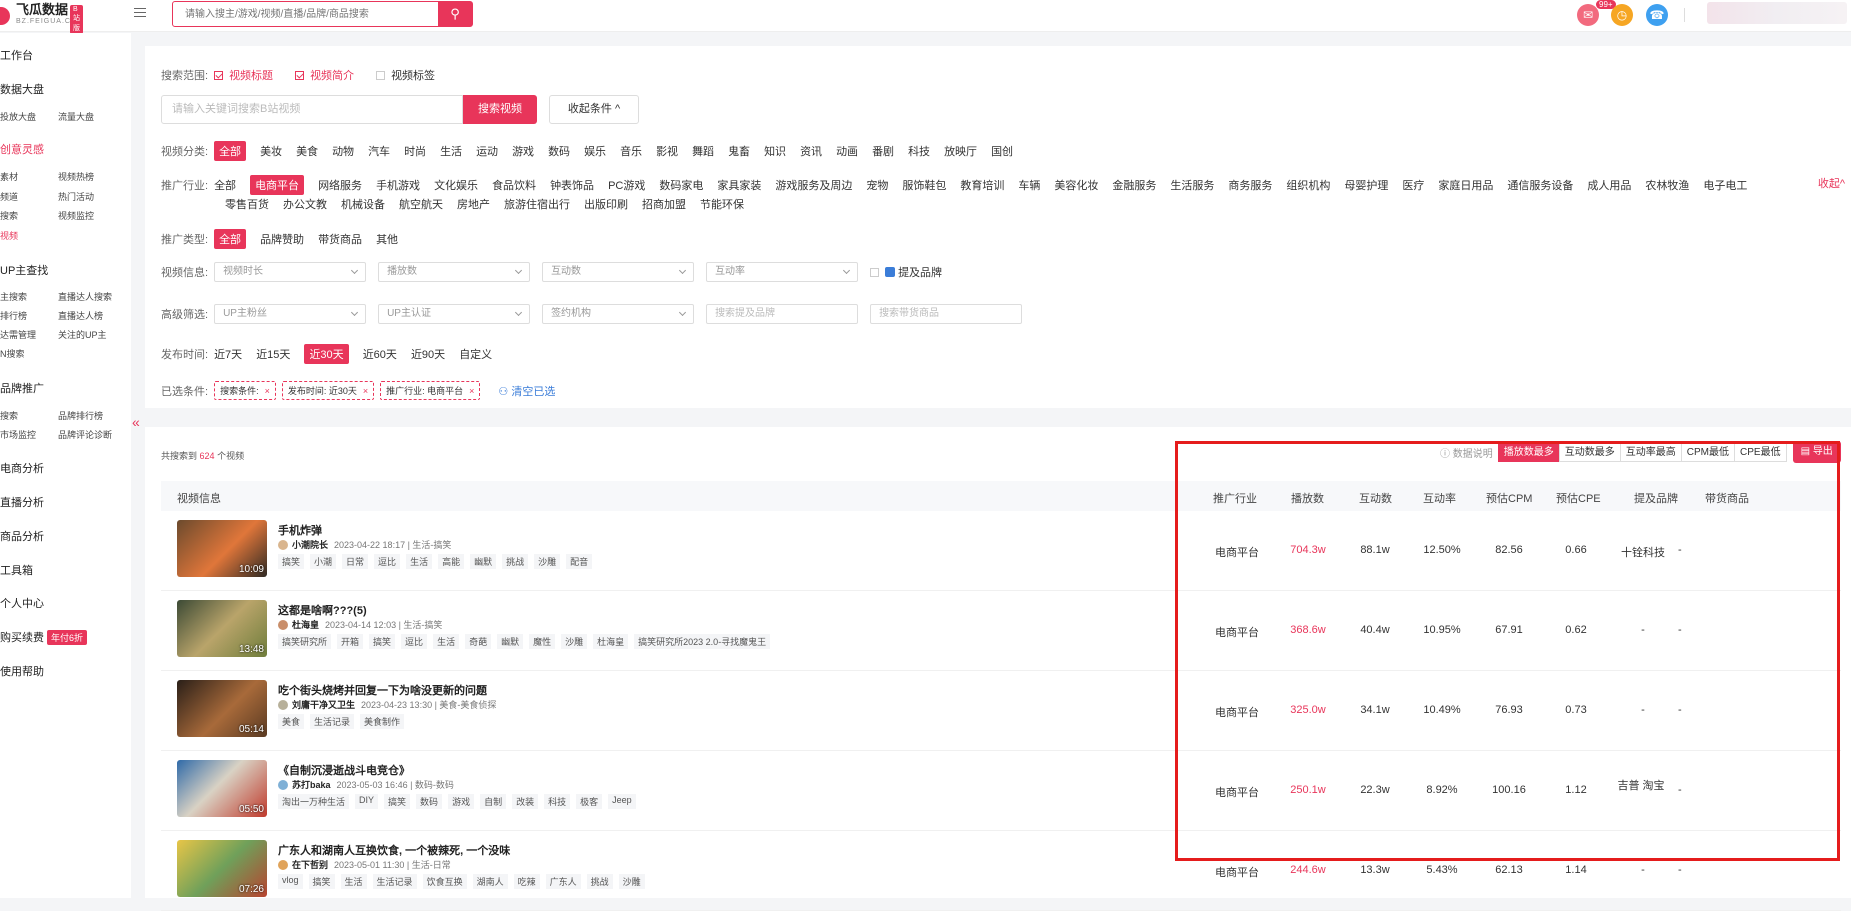 The height and width of the screenshot is (911, 1851). What do you see at coordinates (461, 801) in the screenshot?
I see `video-tag: 游戏` at bounding box center [461, 801].